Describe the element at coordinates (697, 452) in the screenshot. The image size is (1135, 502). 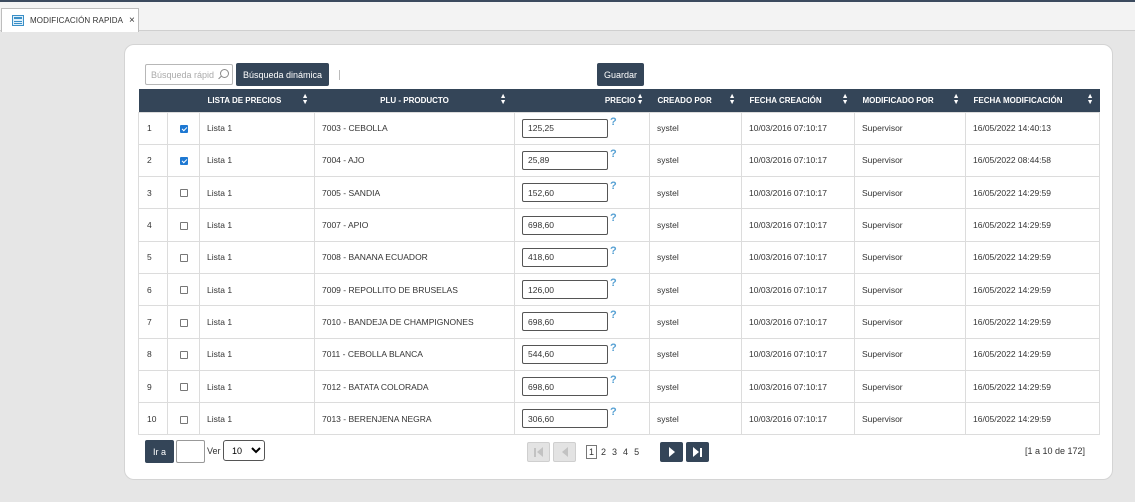
I see `last-page-button` at that location.